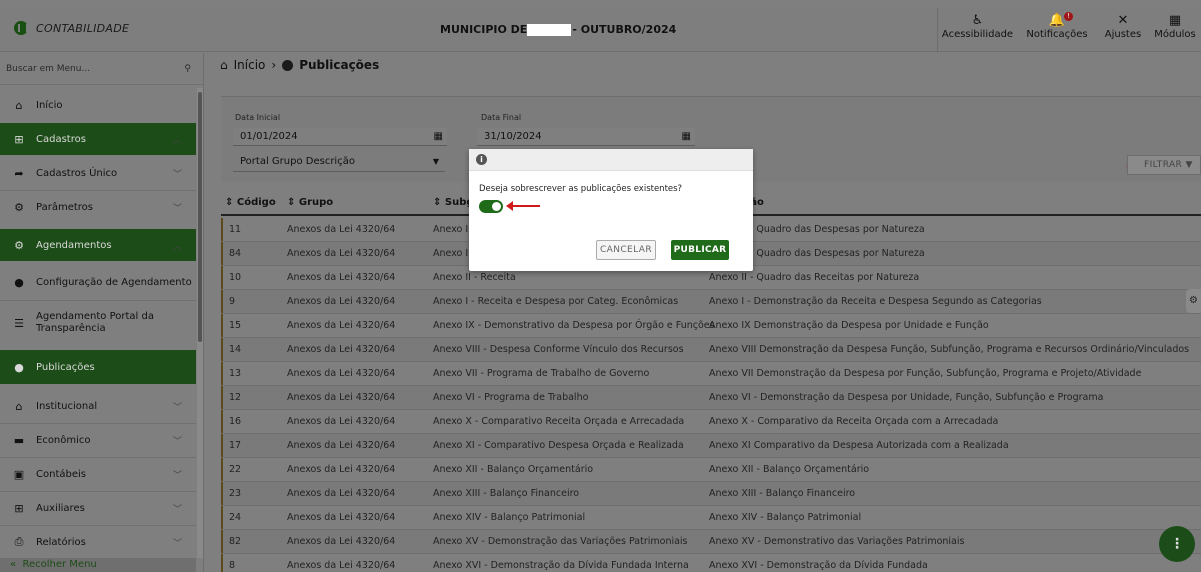  Describe the element at coordinates (474, 277) in the screenshot. I see `table-cell: Anexo II - Receita` at that location.